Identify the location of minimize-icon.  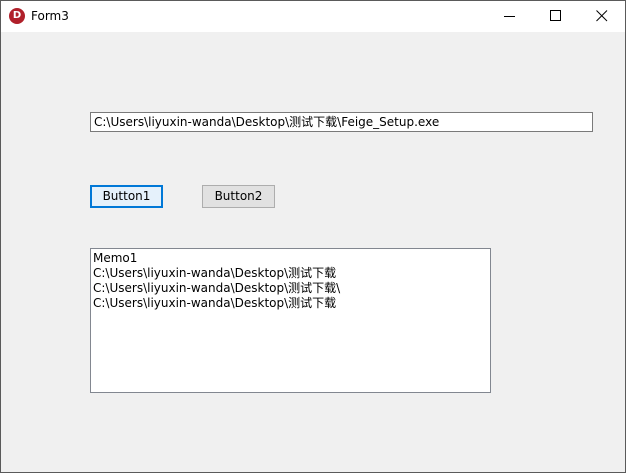
(509, 16).